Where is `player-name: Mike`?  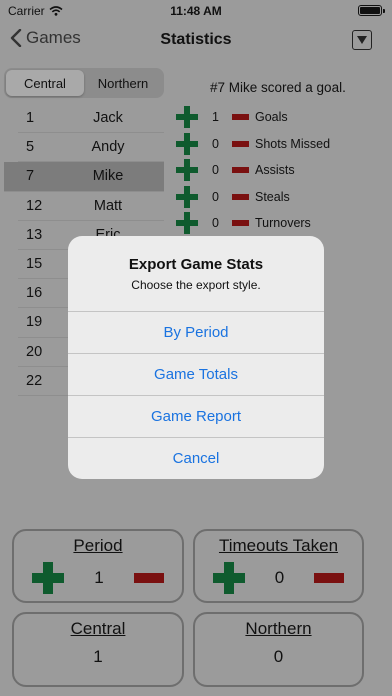
player-name: Mike is located at coordinates (108, 176).